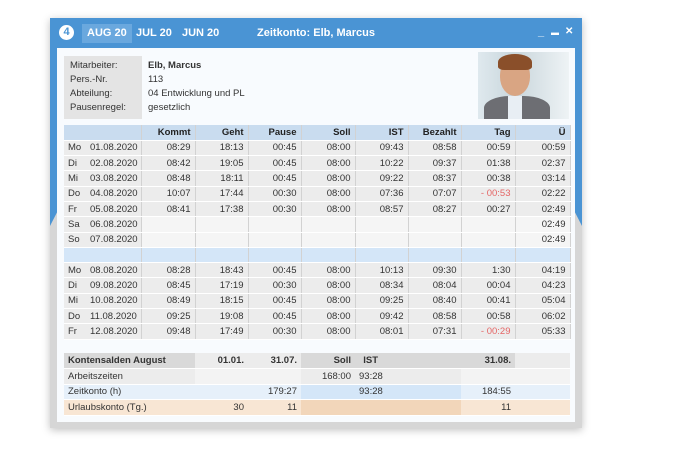 Image resolution: width=692 pixels, height=457 pixels. What do you see at coordinates (196, 93) in the screenshot?
I see `employee-department: 04 Entwicklung und PL` at bounding box center [196, 93].